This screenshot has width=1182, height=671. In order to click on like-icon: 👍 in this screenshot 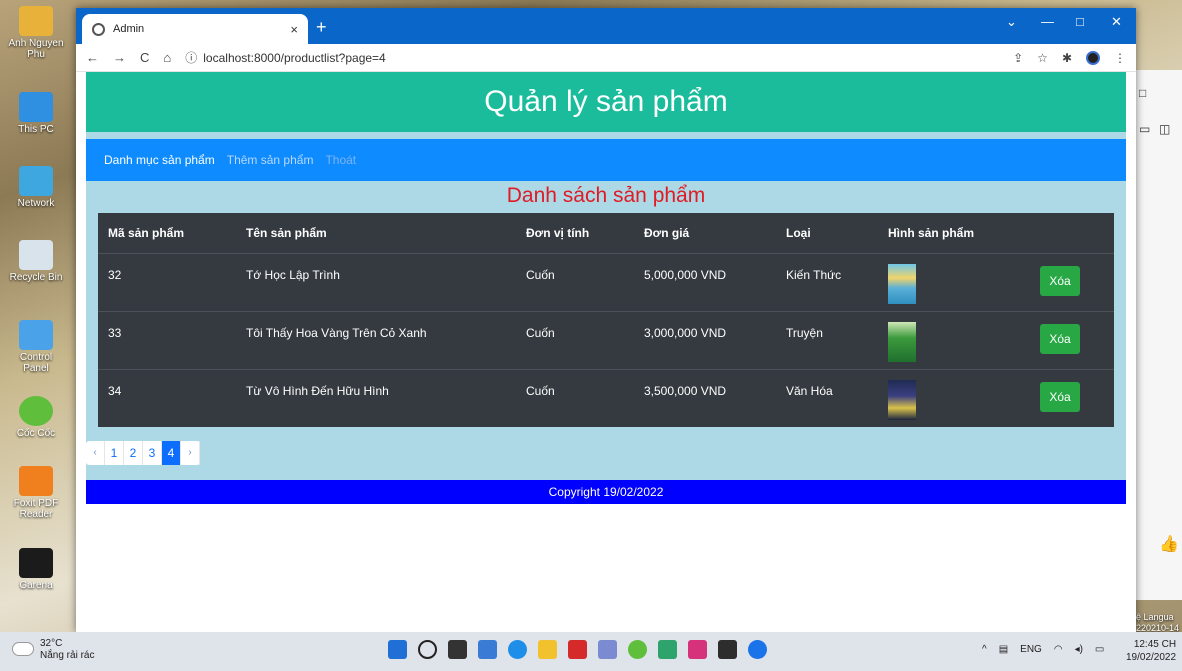, I will do `click(1169, 544)`.